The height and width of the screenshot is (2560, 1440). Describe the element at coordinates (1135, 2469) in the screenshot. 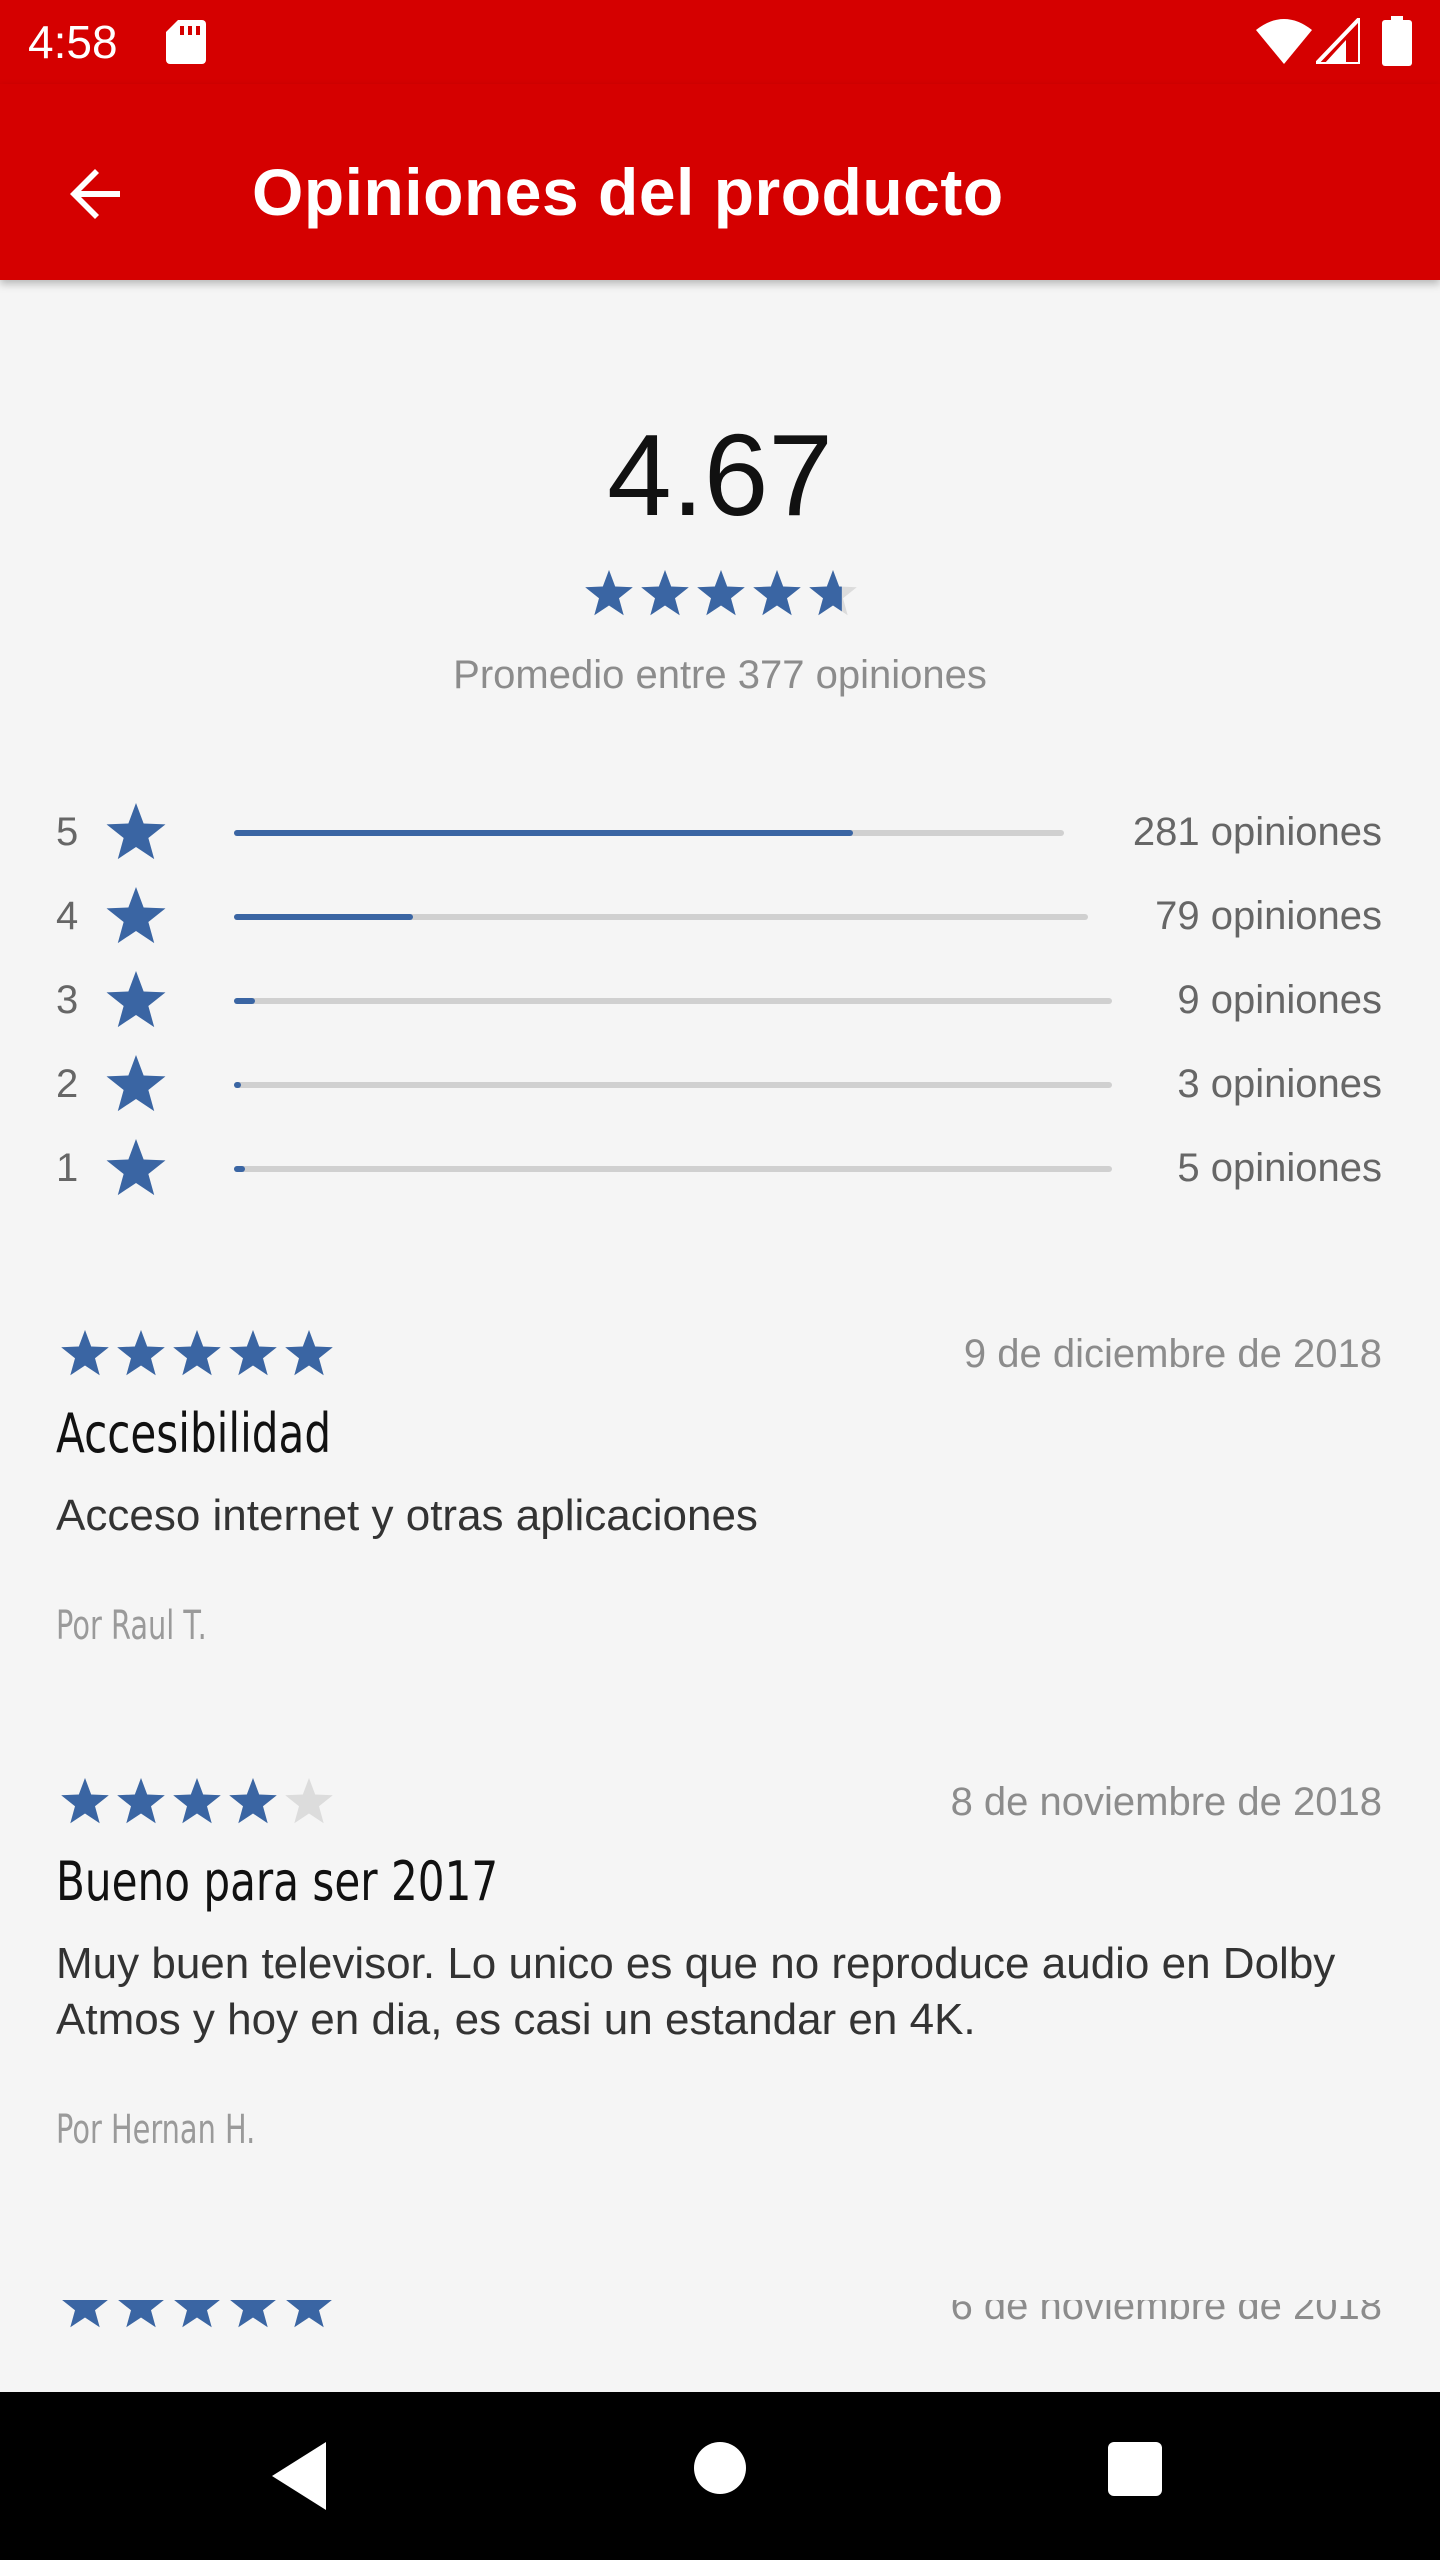

I see `nav-recents-icon` at that location.